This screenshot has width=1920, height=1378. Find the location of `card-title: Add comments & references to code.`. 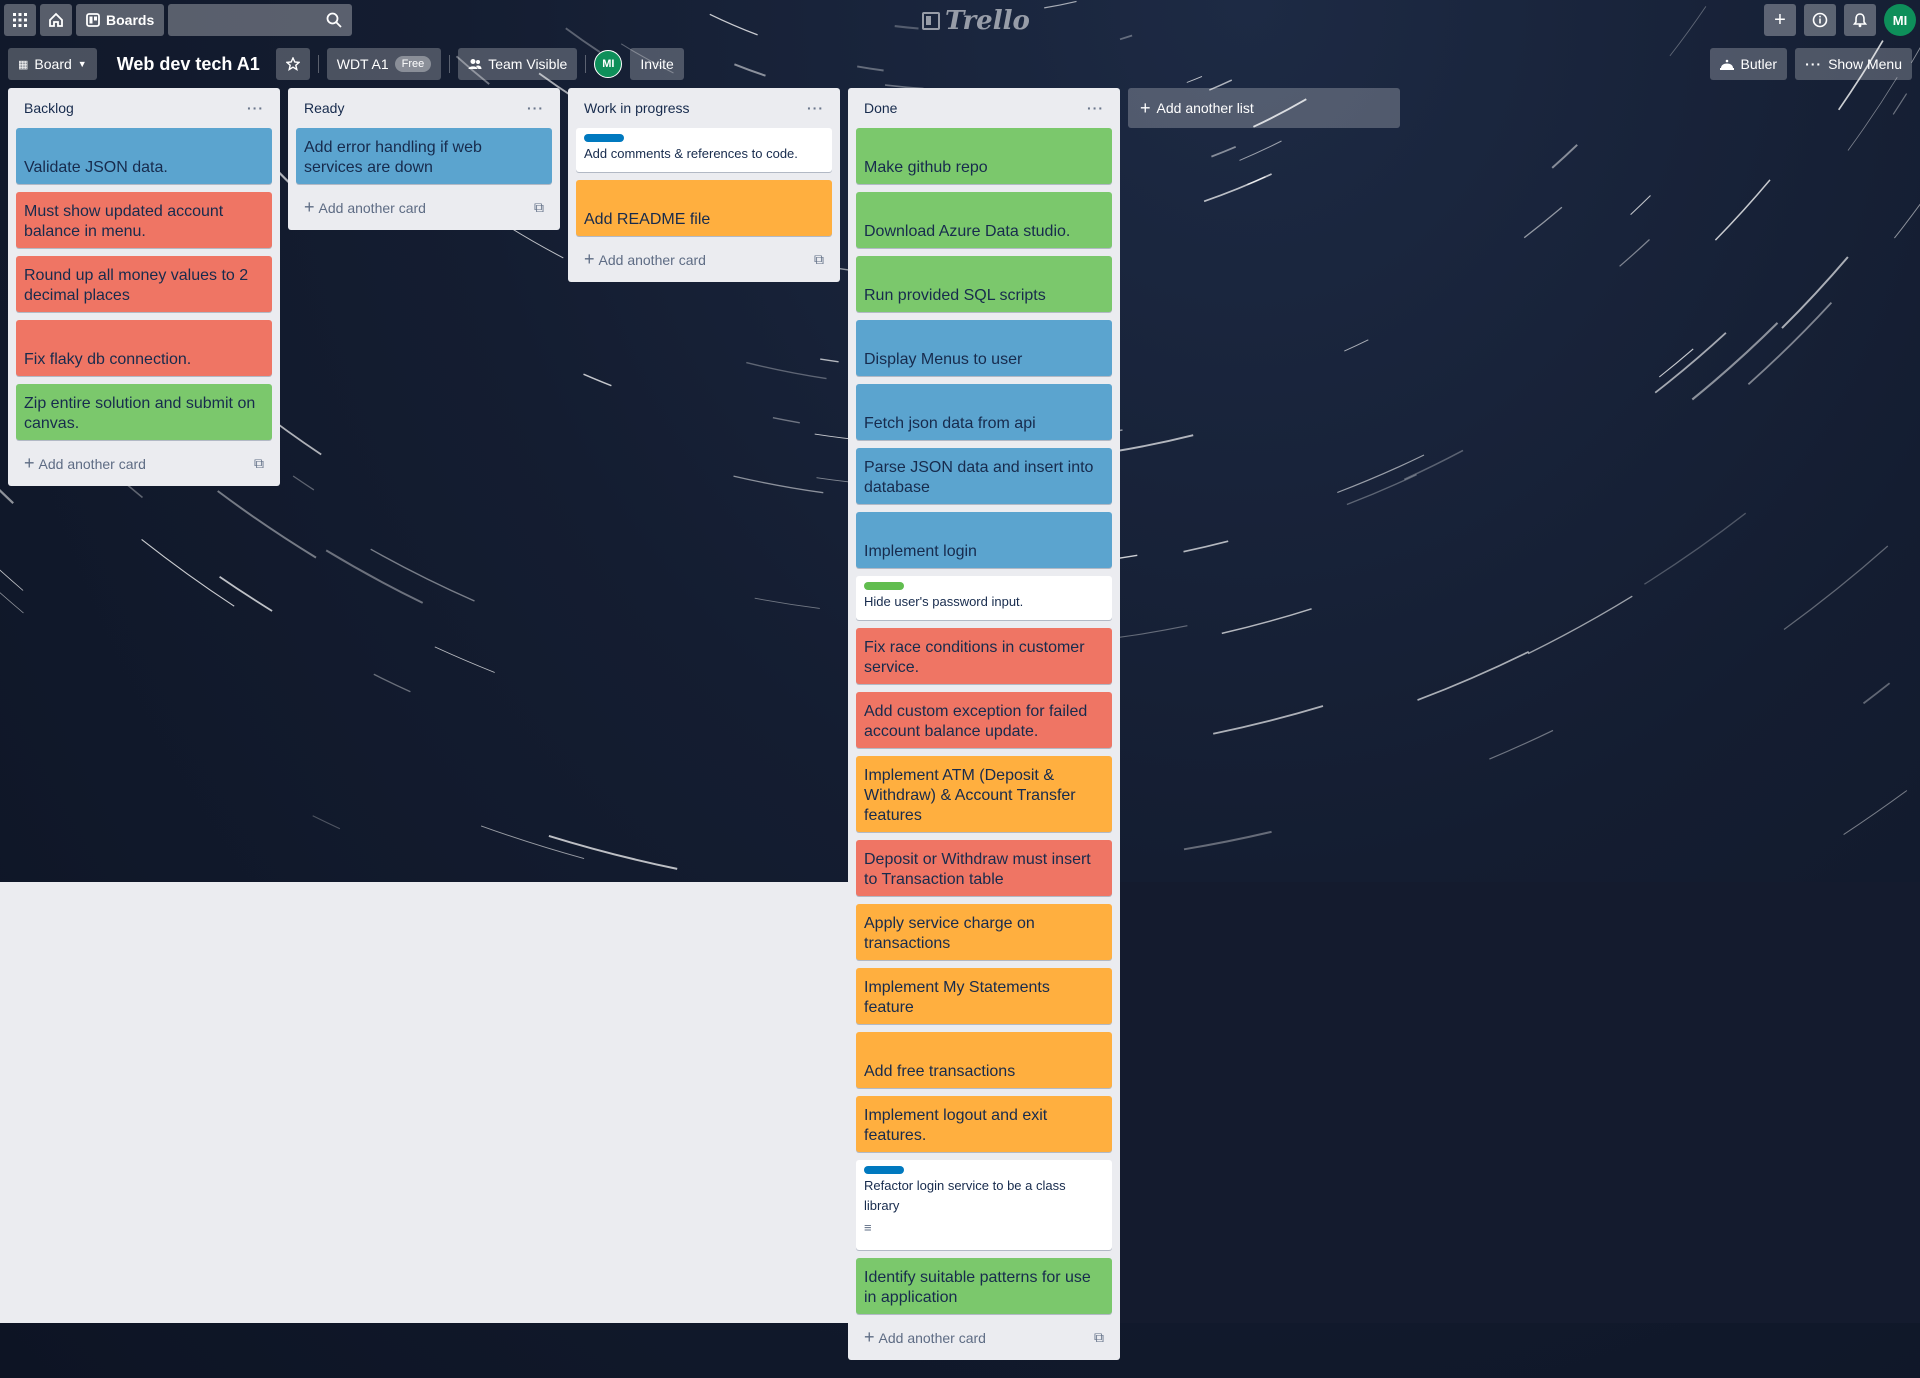

card-title: Add comments & references to code. is located at coordinates (691, 153).